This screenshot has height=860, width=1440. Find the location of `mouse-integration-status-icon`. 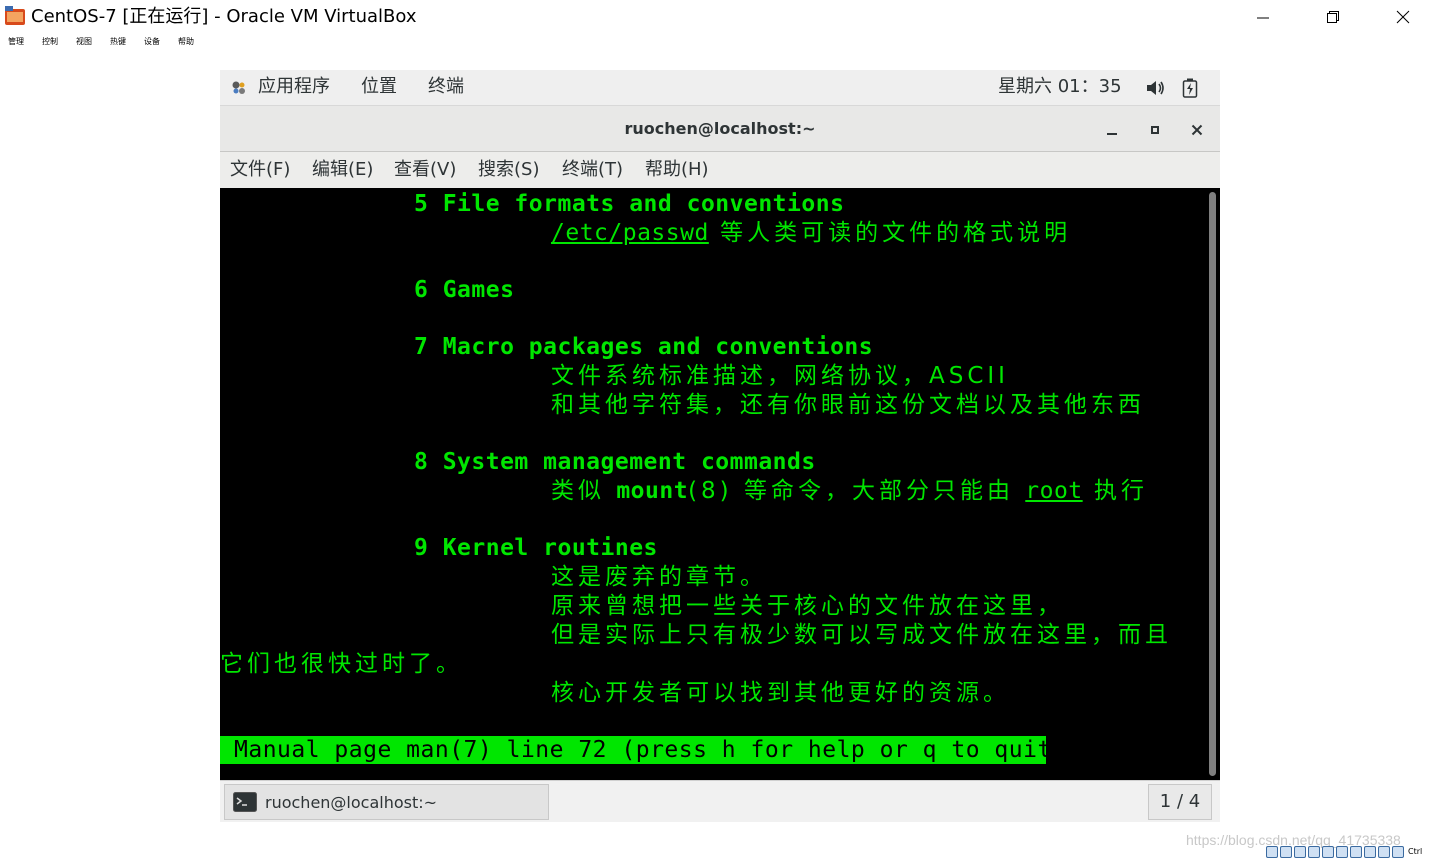

mouse-integration-status-icon is located at coordinates (1398, 851).